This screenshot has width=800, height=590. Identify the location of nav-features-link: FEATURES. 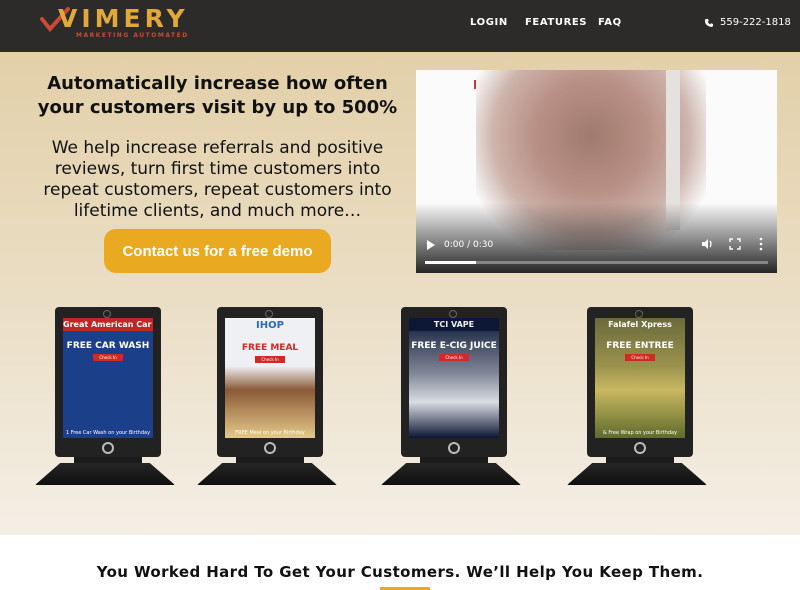
(556, 22).